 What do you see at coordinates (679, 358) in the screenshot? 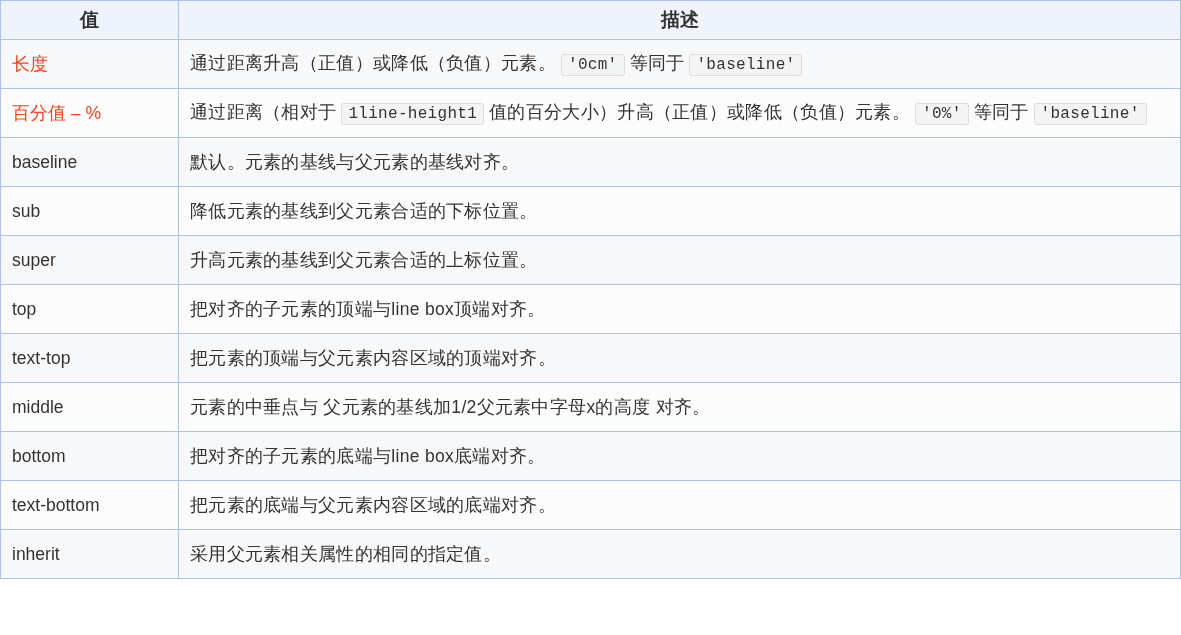
I see `description-cell: 把元素的顶端与父元素内容区域的顶端对齐。` at bounding box center [679, 358].